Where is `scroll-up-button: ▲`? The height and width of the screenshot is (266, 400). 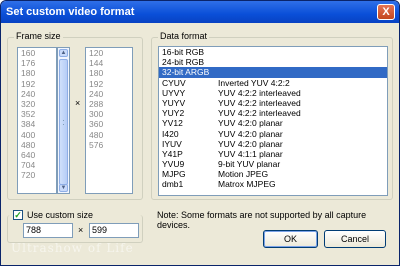
scroll-up-button: ▲ is located at coordinates (63, 53).